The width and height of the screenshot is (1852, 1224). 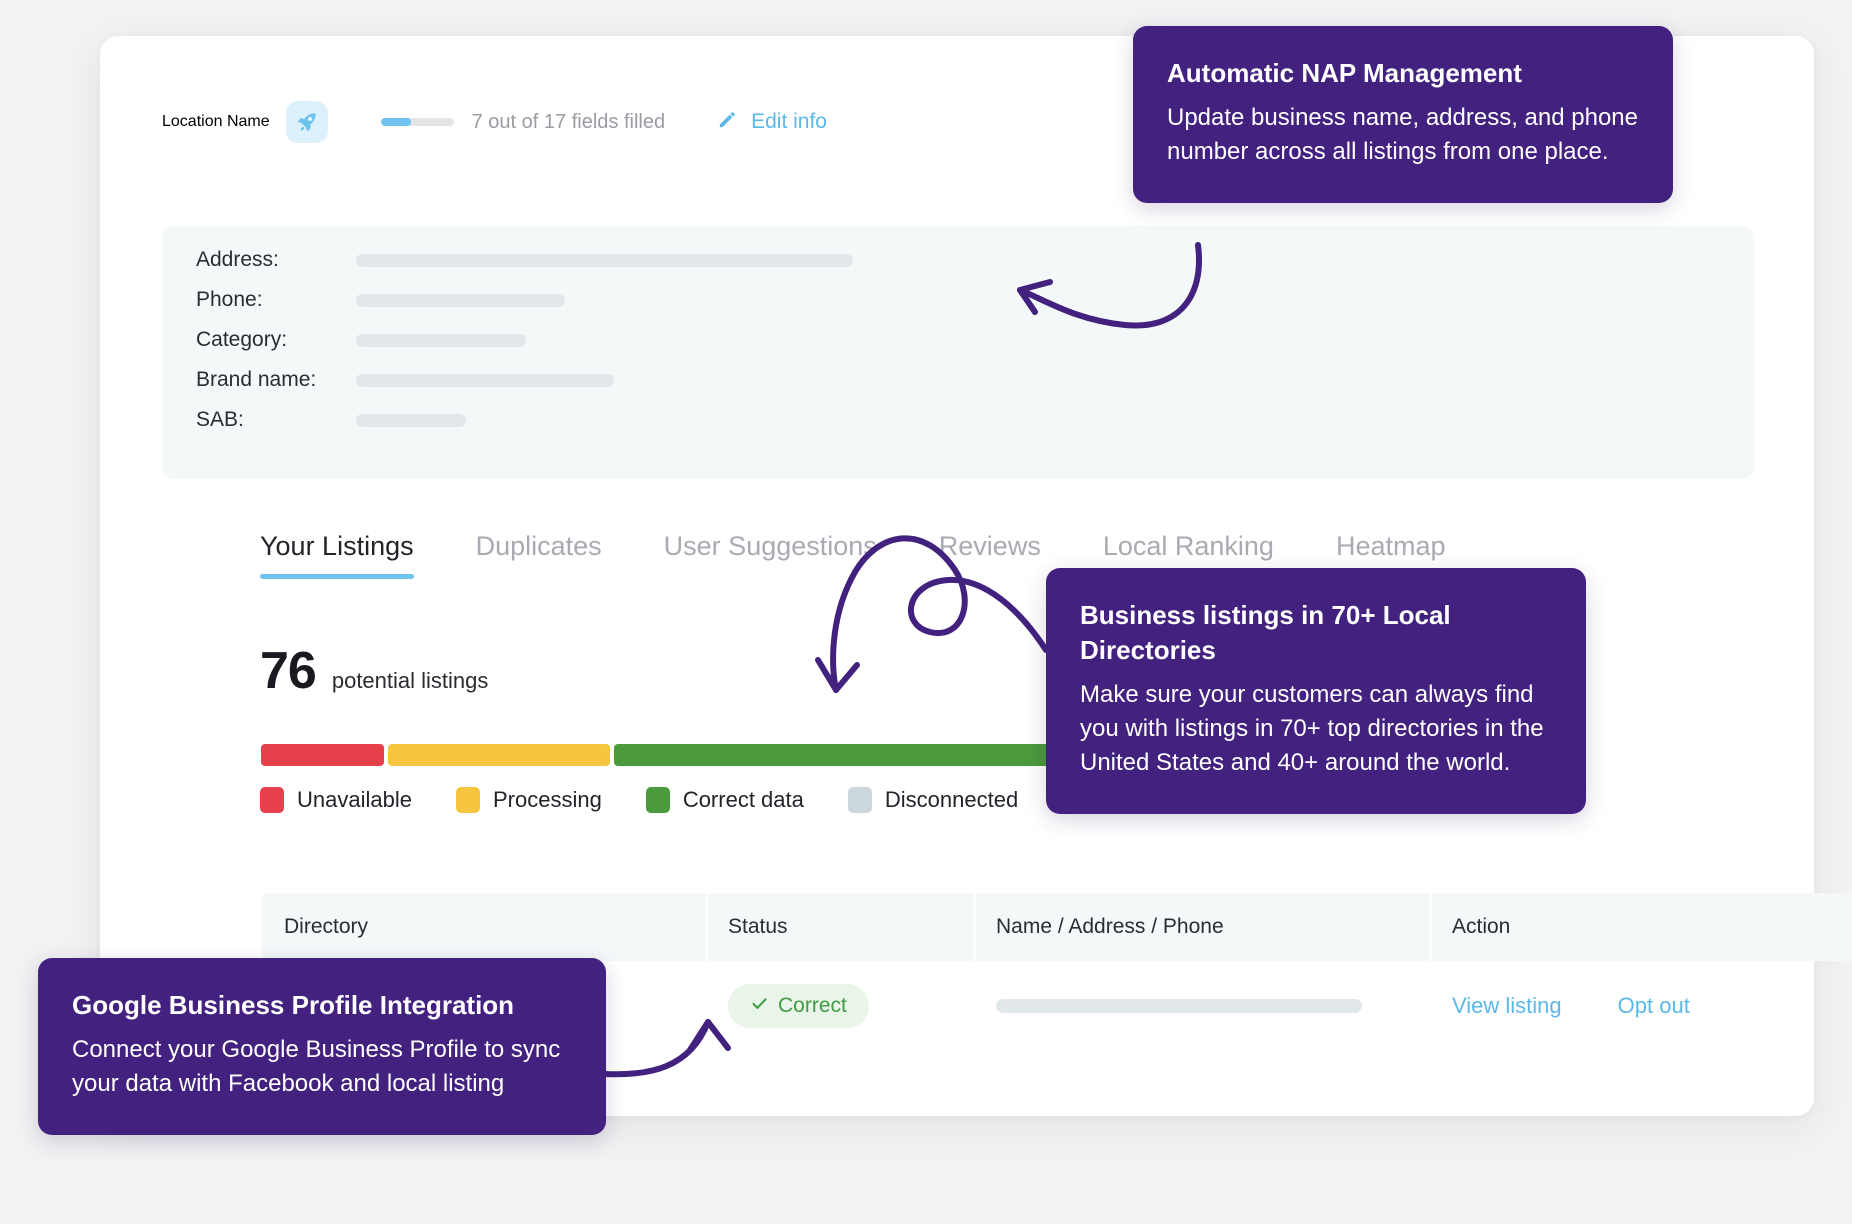 What do you see at coordinates (1179, 1006) in the screenshot?
I see `nap-placeholder-bar` at bounding box center [1179, 1006].